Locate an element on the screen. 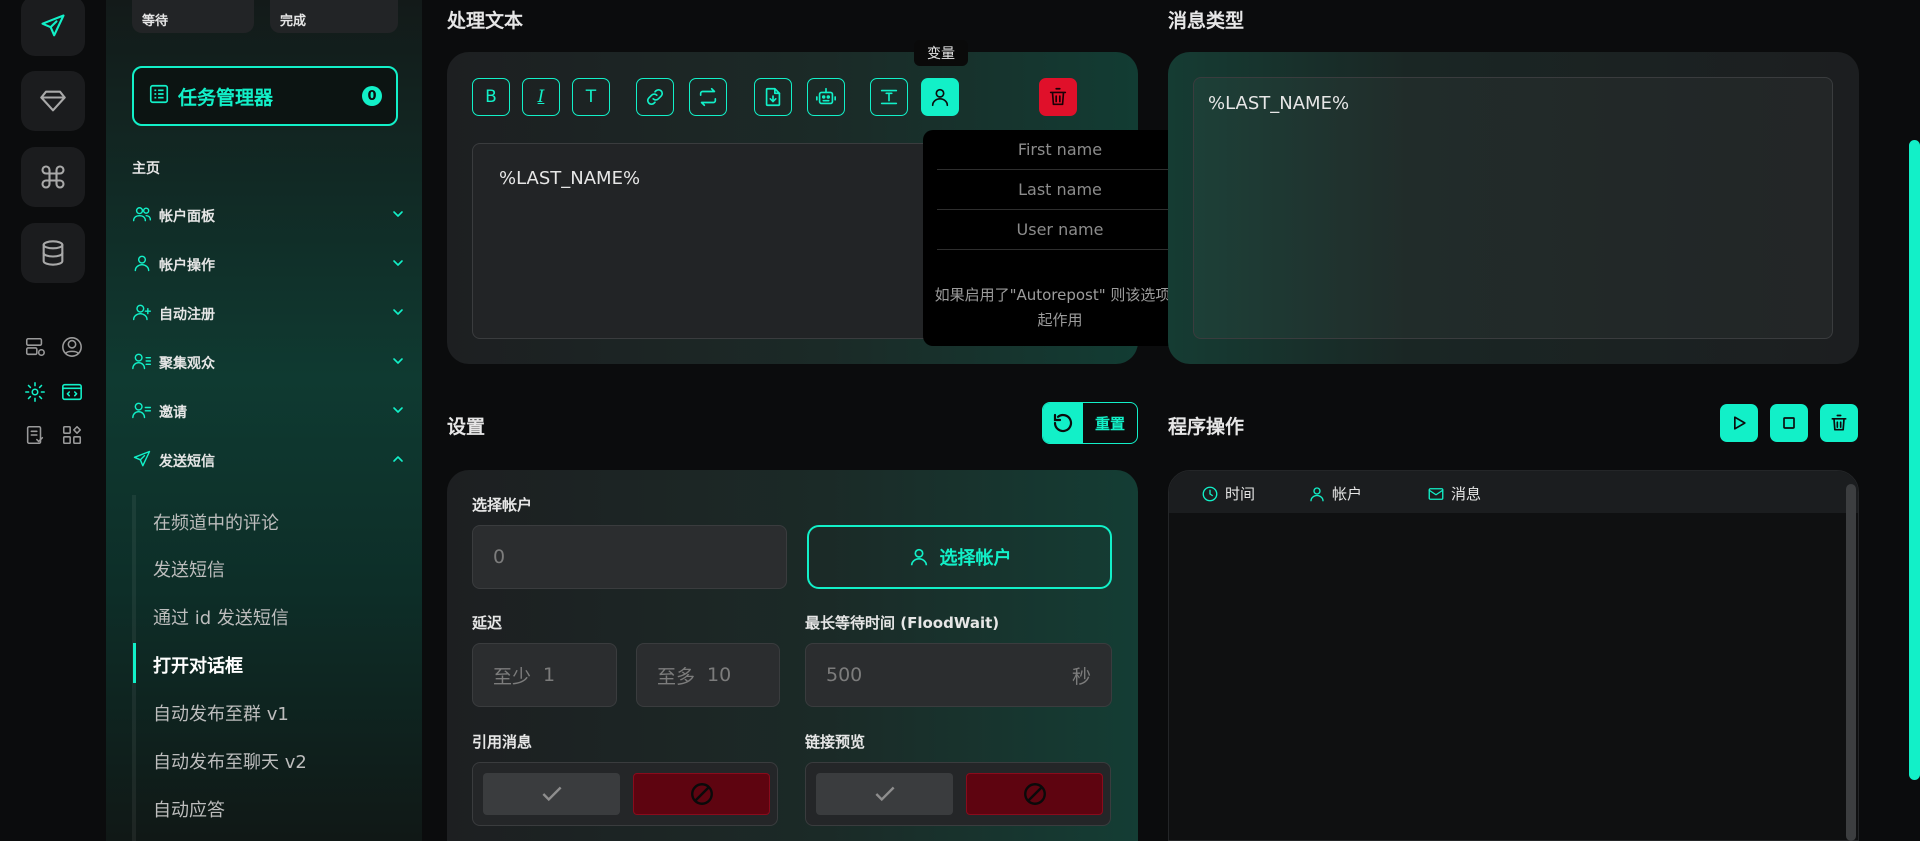  account-count-value: 0 is located at coordinates (499, 557).